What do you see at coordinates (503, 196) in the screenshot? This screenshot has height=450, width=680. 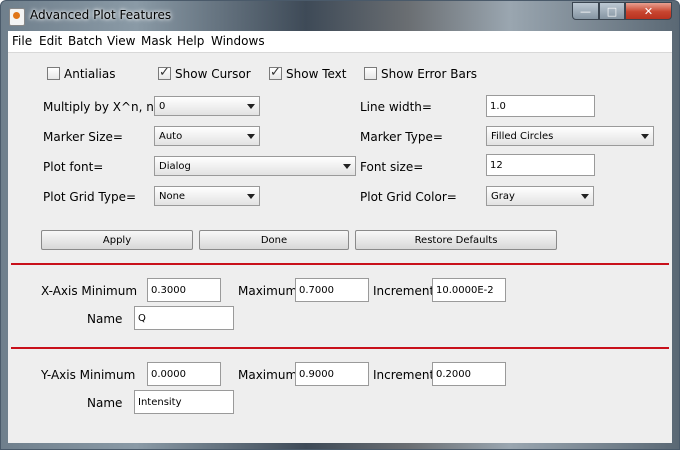 I see `grid-color-value: Gray` at bounding box center [503, 196].